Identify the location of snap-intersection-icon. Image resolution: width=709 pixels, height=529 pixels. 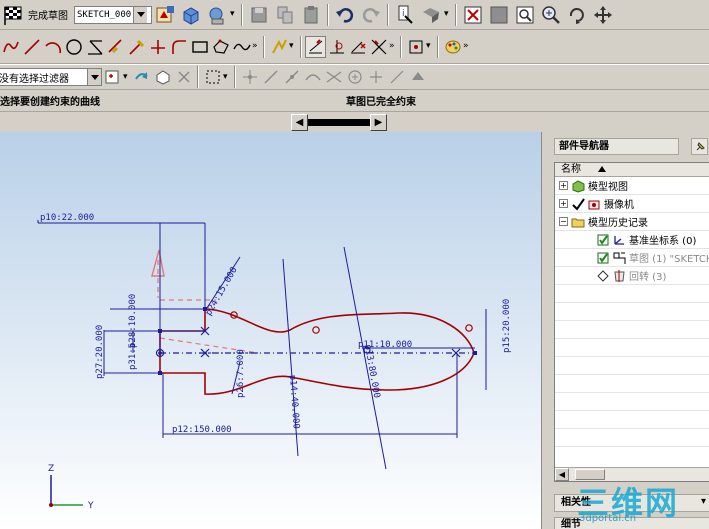
(333, 77).